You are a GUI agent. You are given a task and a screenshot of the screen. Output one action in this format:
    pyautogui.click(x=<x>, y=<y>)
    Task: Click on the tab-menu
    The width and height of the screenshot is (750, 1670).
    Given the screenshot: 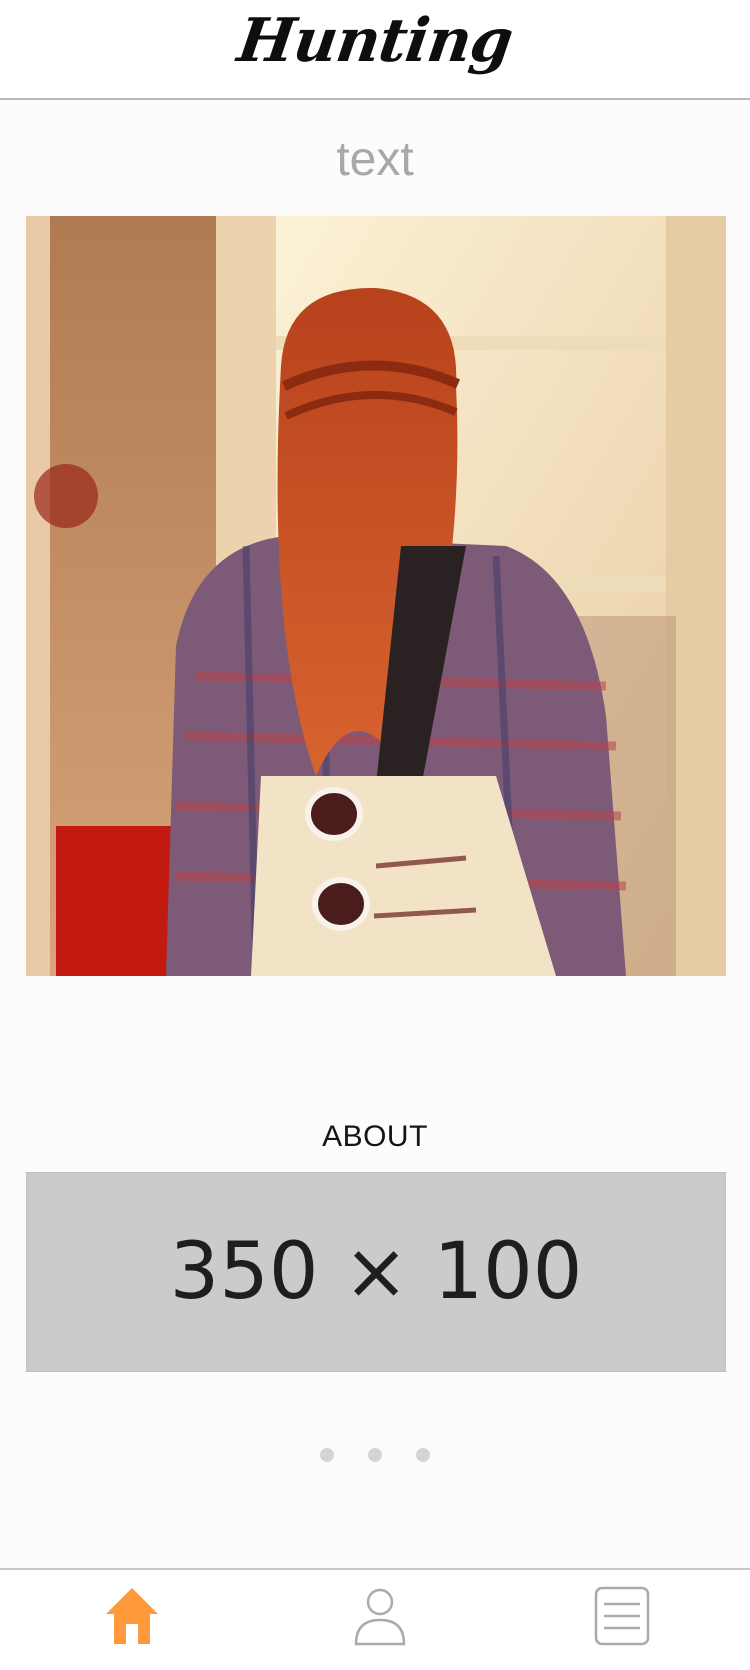 What is the action you would take?
    pyautogui.click(x=622, y=1621)
    